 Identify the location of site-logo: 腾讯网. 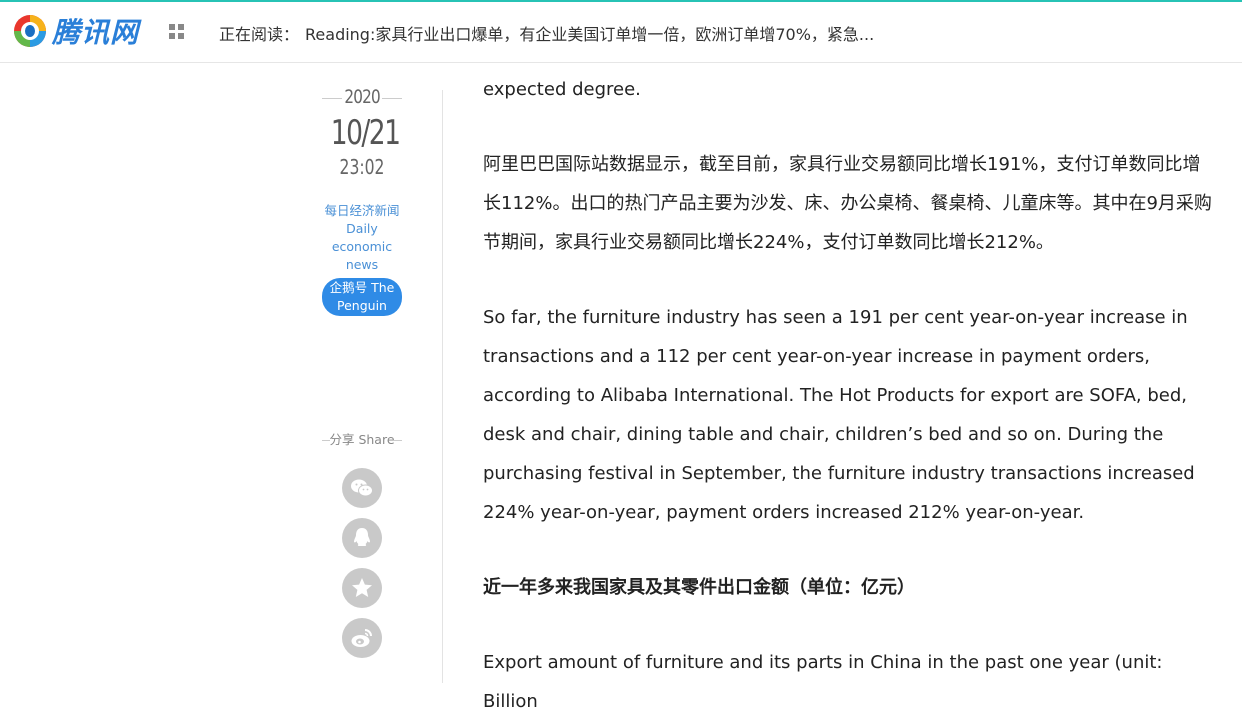
(75, 31).